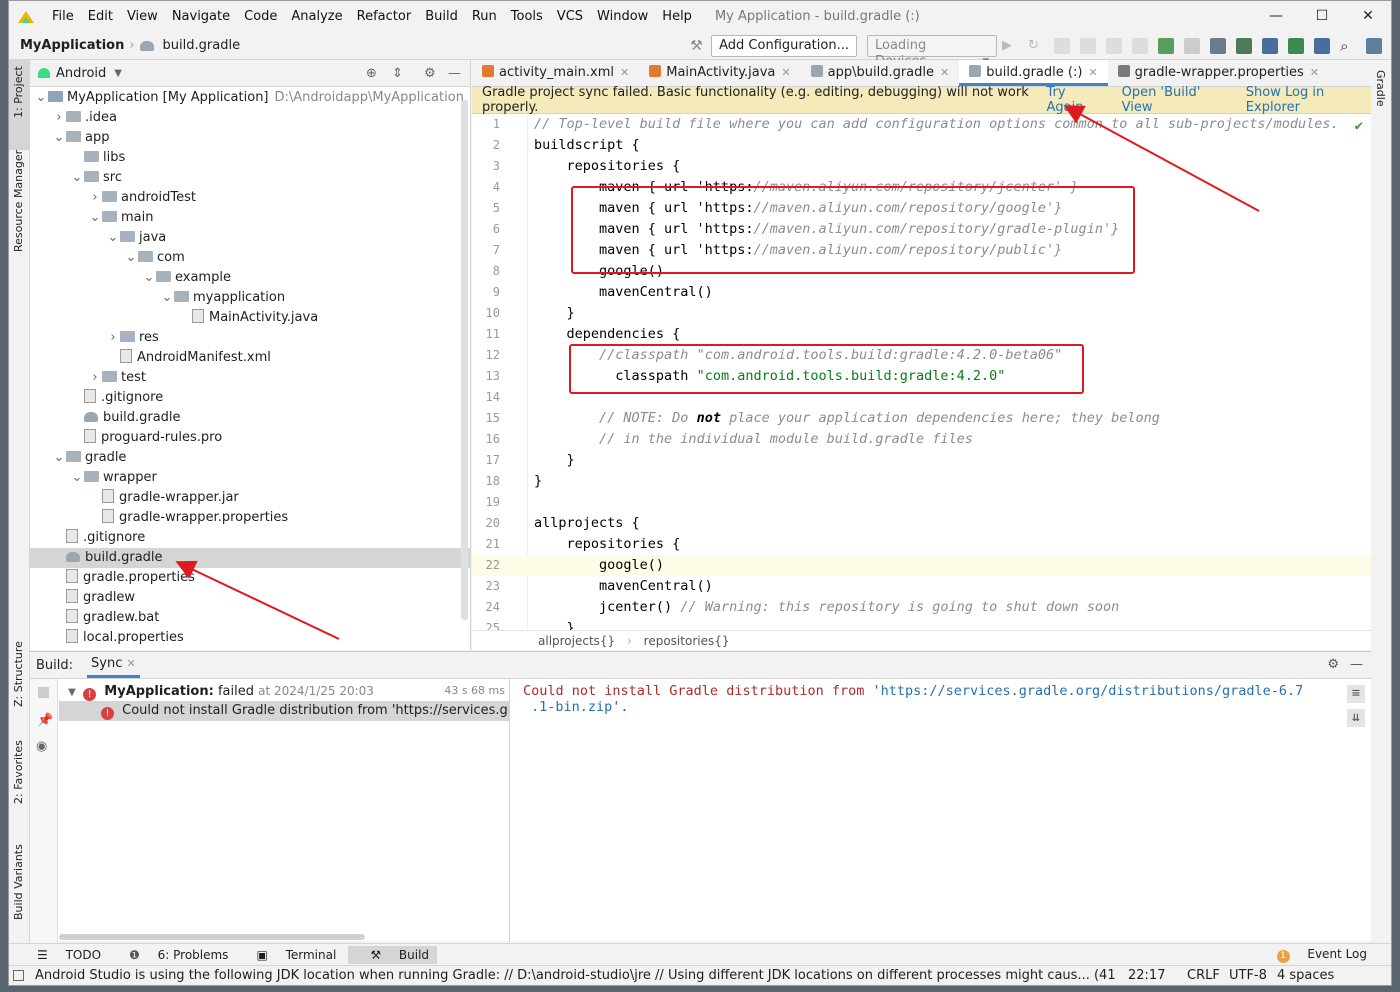 The width and height of the screenshot is (1400, 992). What do you see at coordinates (250, 338) in the screenshot?
I see `tree-item: › res` at bounding box center [250, 338].